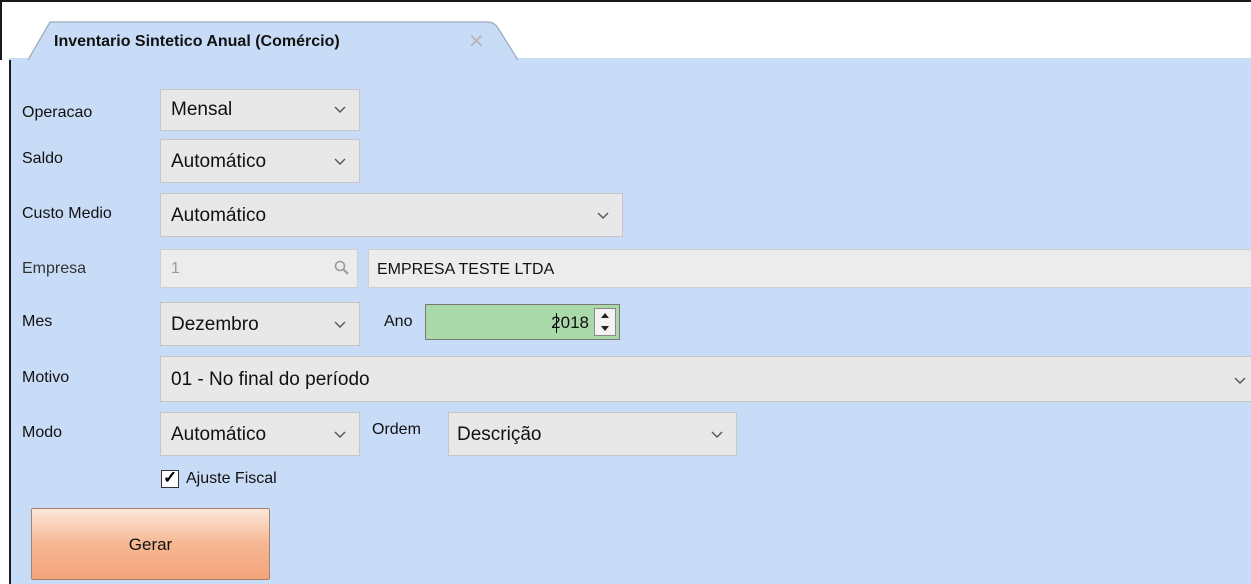 The width and height of the screenshot is (1251, 584). I want to click on modo-label: Modo, so click(42, 432).